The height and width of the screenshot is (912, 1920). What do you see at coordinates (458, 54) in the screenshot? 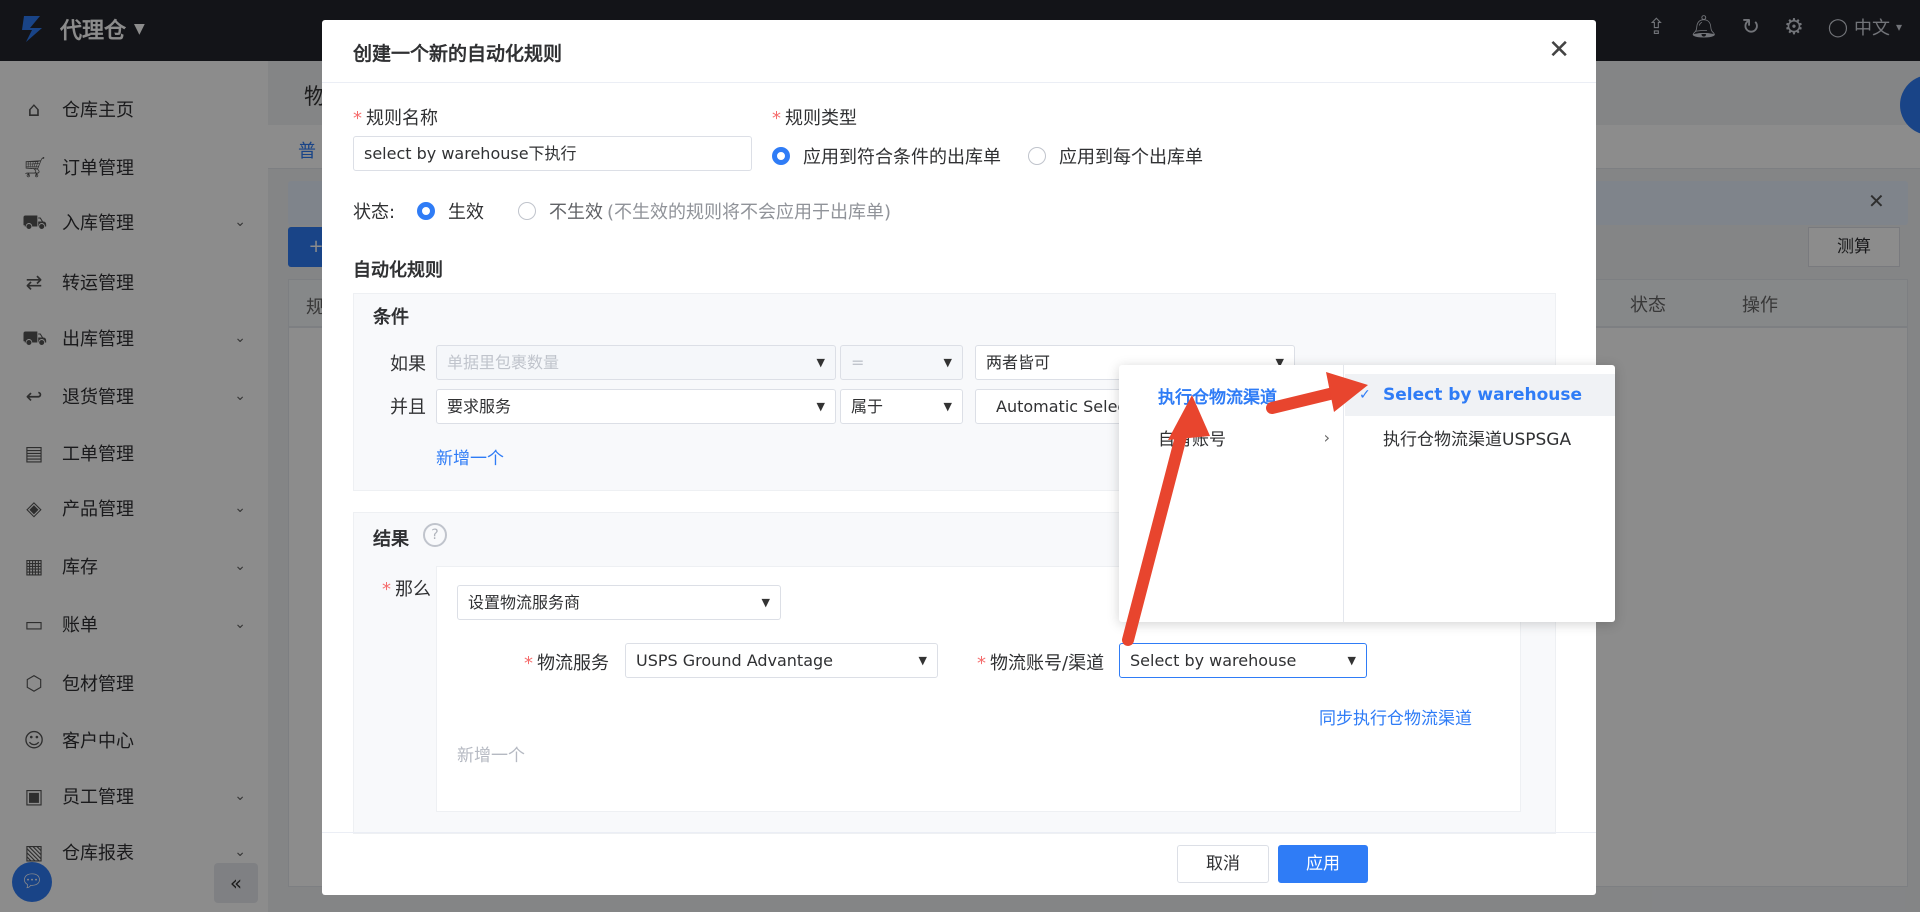
I see `dialog-title: 创建一个新的自动化规则` at bounding box center [458, 54].